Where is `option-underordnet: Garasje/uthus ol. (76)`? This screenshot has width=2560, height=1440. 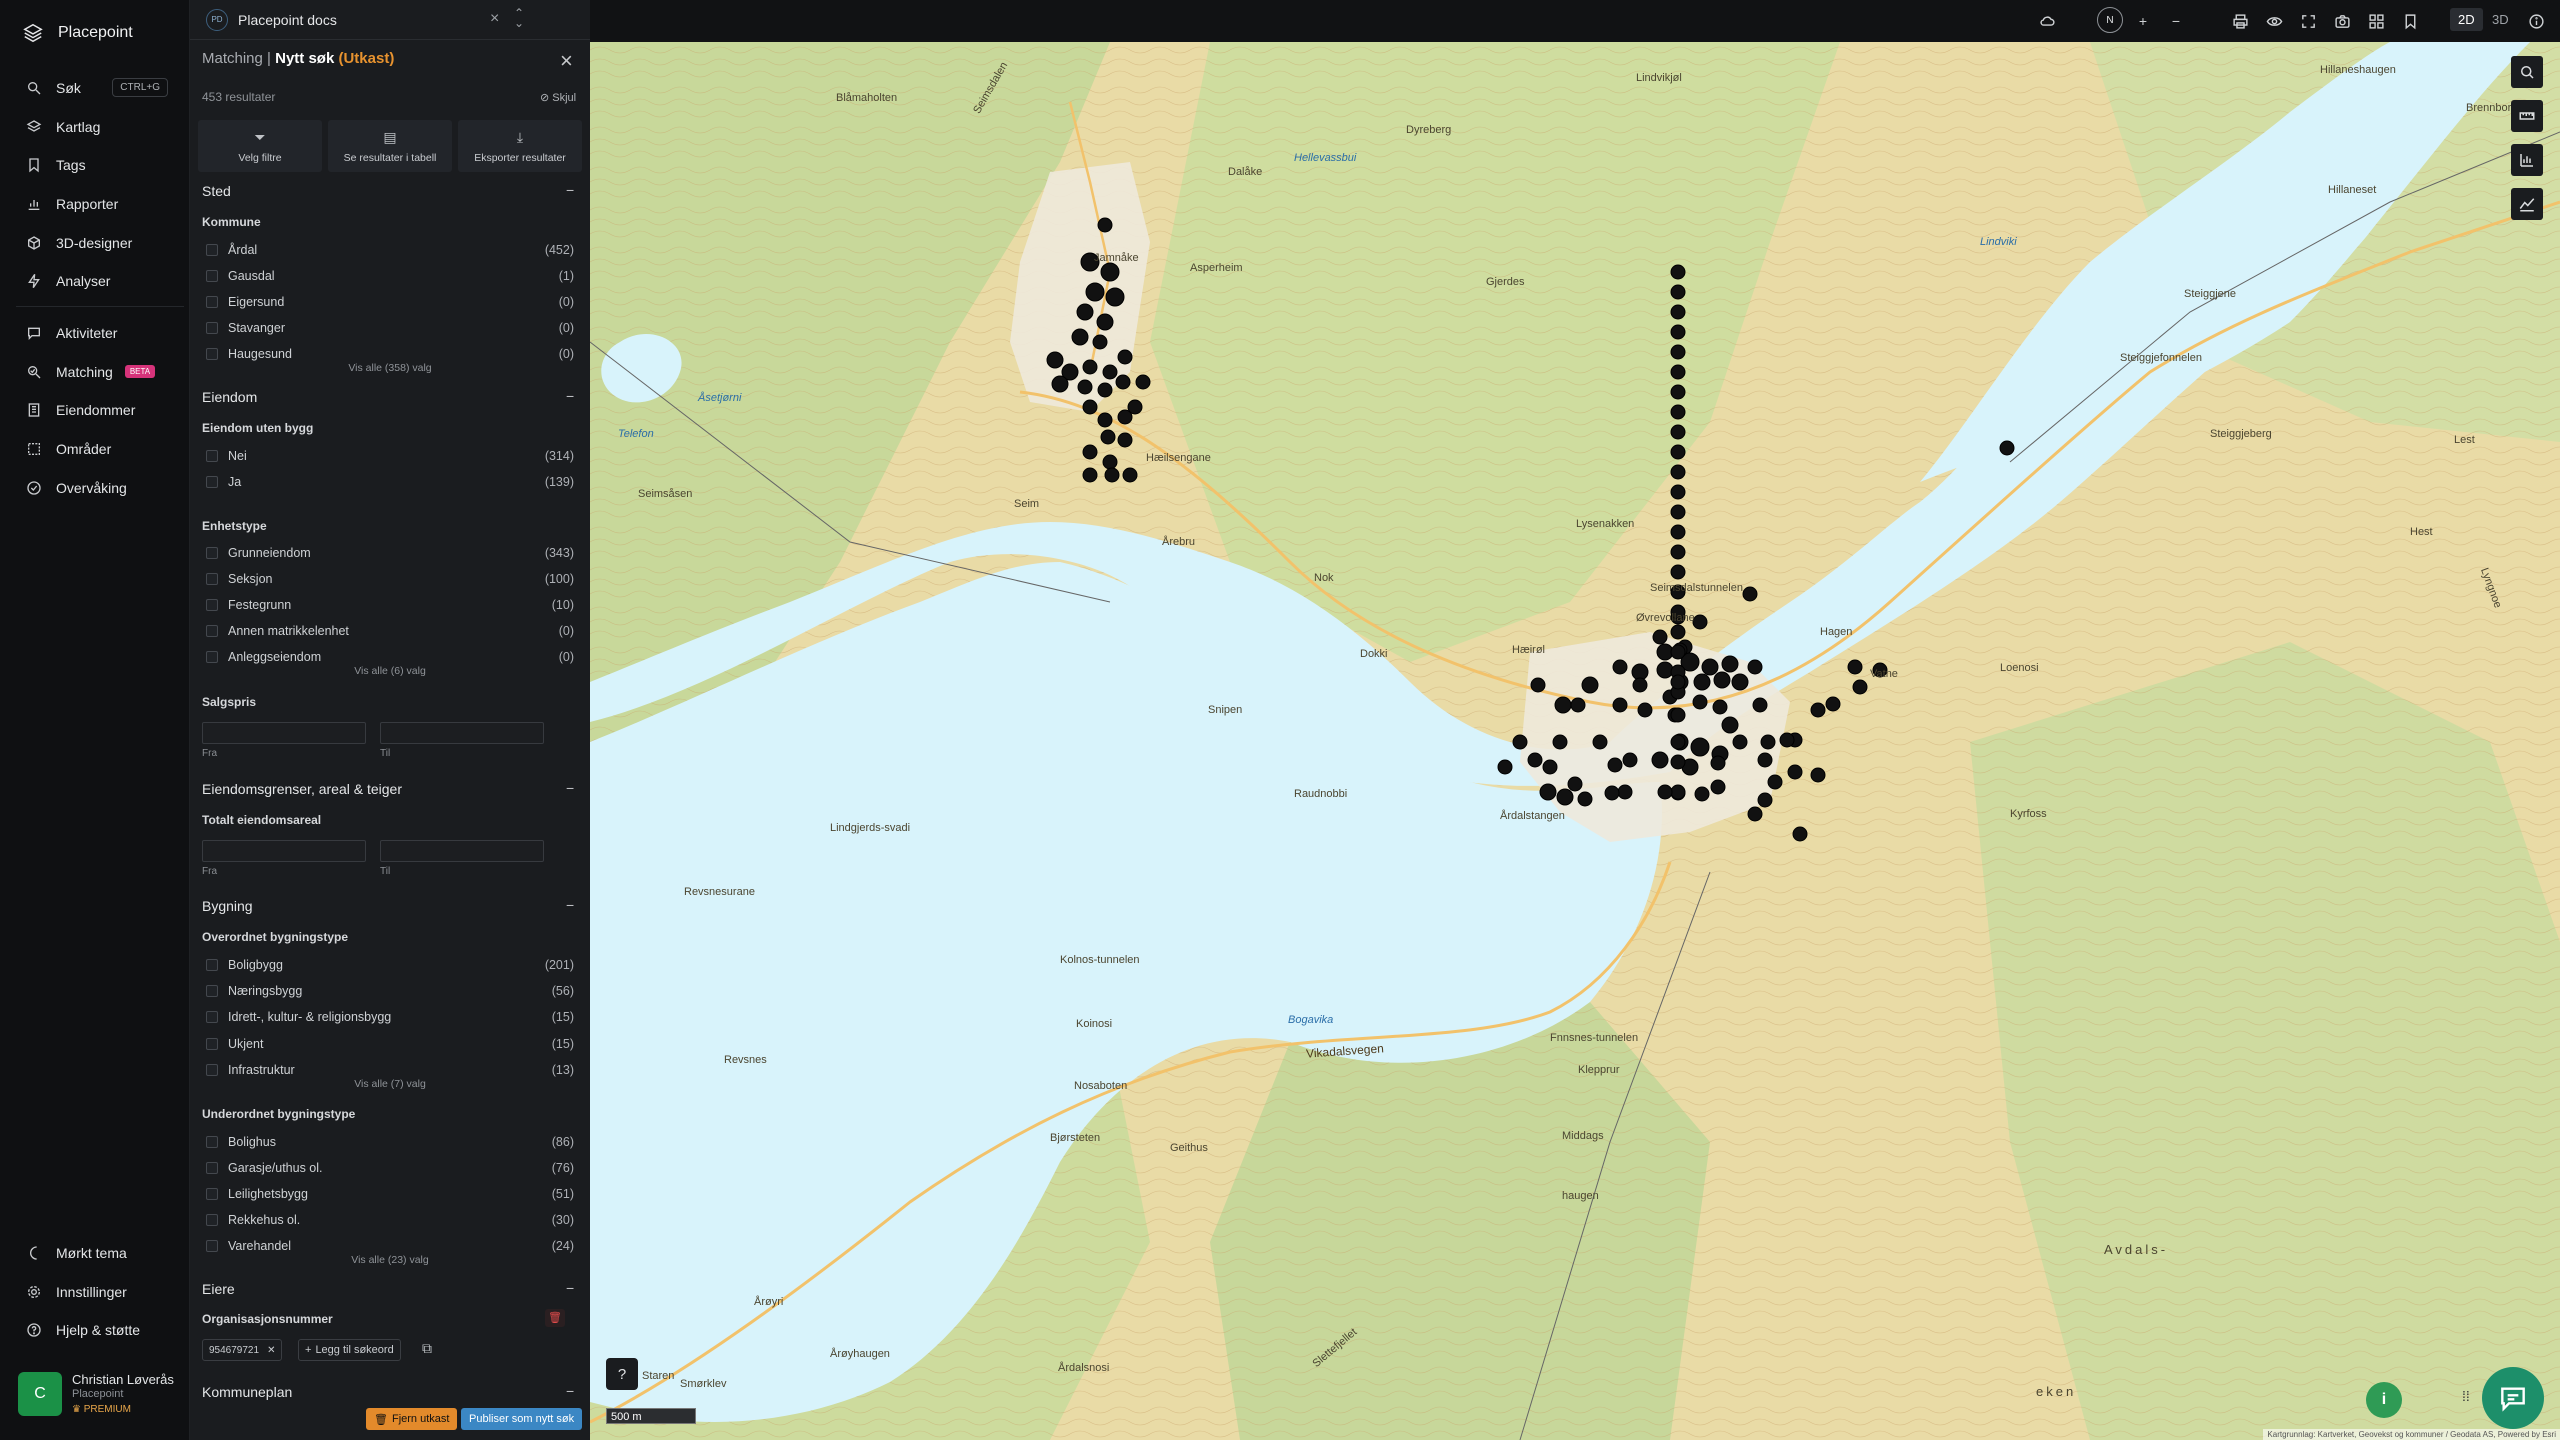 option-underordnet: Garasje/uthus ol. (76) is located at coordinates (390, 1168).